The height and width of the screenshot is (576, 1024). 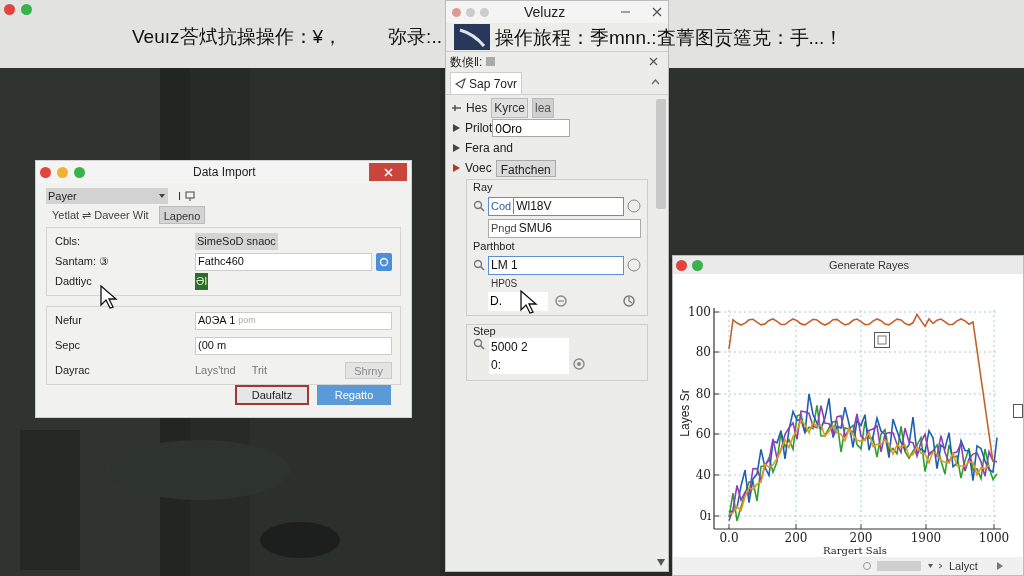 I want to click on footer-label: Lalyct, so click(x=963, y=566).